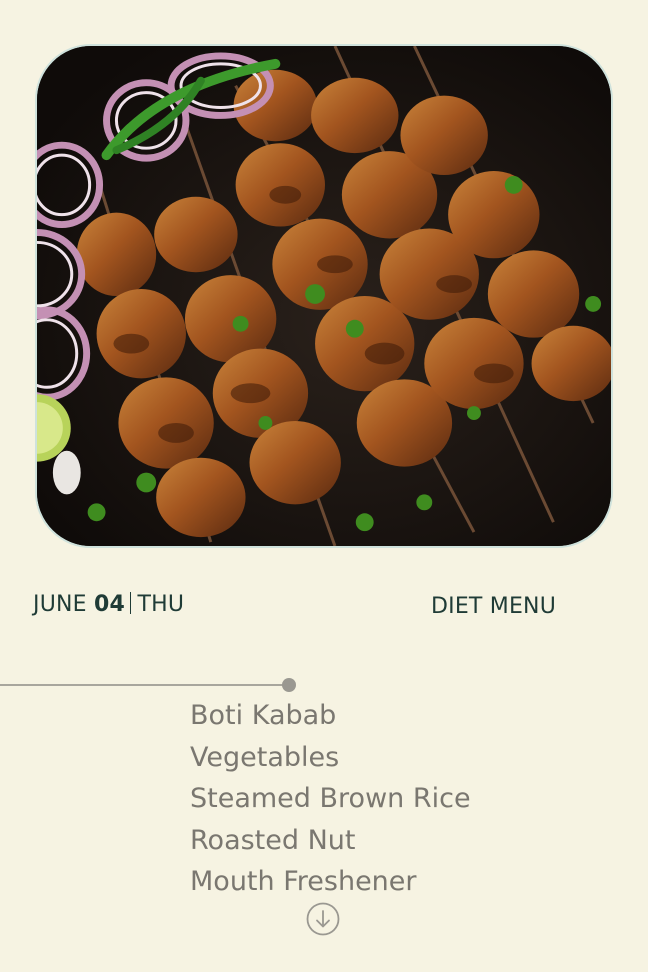 Image resolution: width=648 pixels, height=972 pixels. Describe the element at coordinates (303, 881) in the screenshot. I see `menu-item: Mouth Freshener` at that location.